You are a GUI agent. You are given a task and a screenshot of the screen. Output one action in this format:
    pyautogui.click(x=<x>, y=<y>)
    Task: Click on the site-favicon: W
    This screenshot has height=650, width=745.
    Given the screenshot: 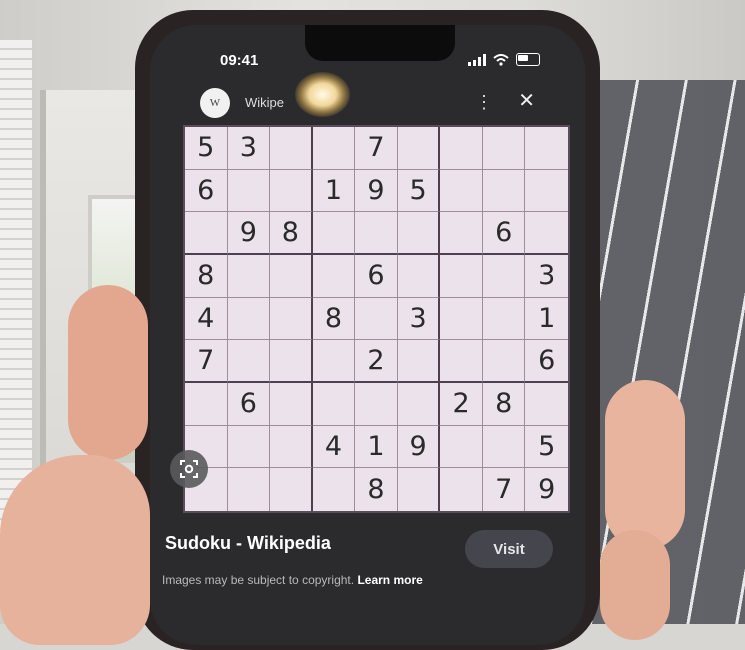 What is the action you would take?
    pyautogui.click(x=215, y=103)
    